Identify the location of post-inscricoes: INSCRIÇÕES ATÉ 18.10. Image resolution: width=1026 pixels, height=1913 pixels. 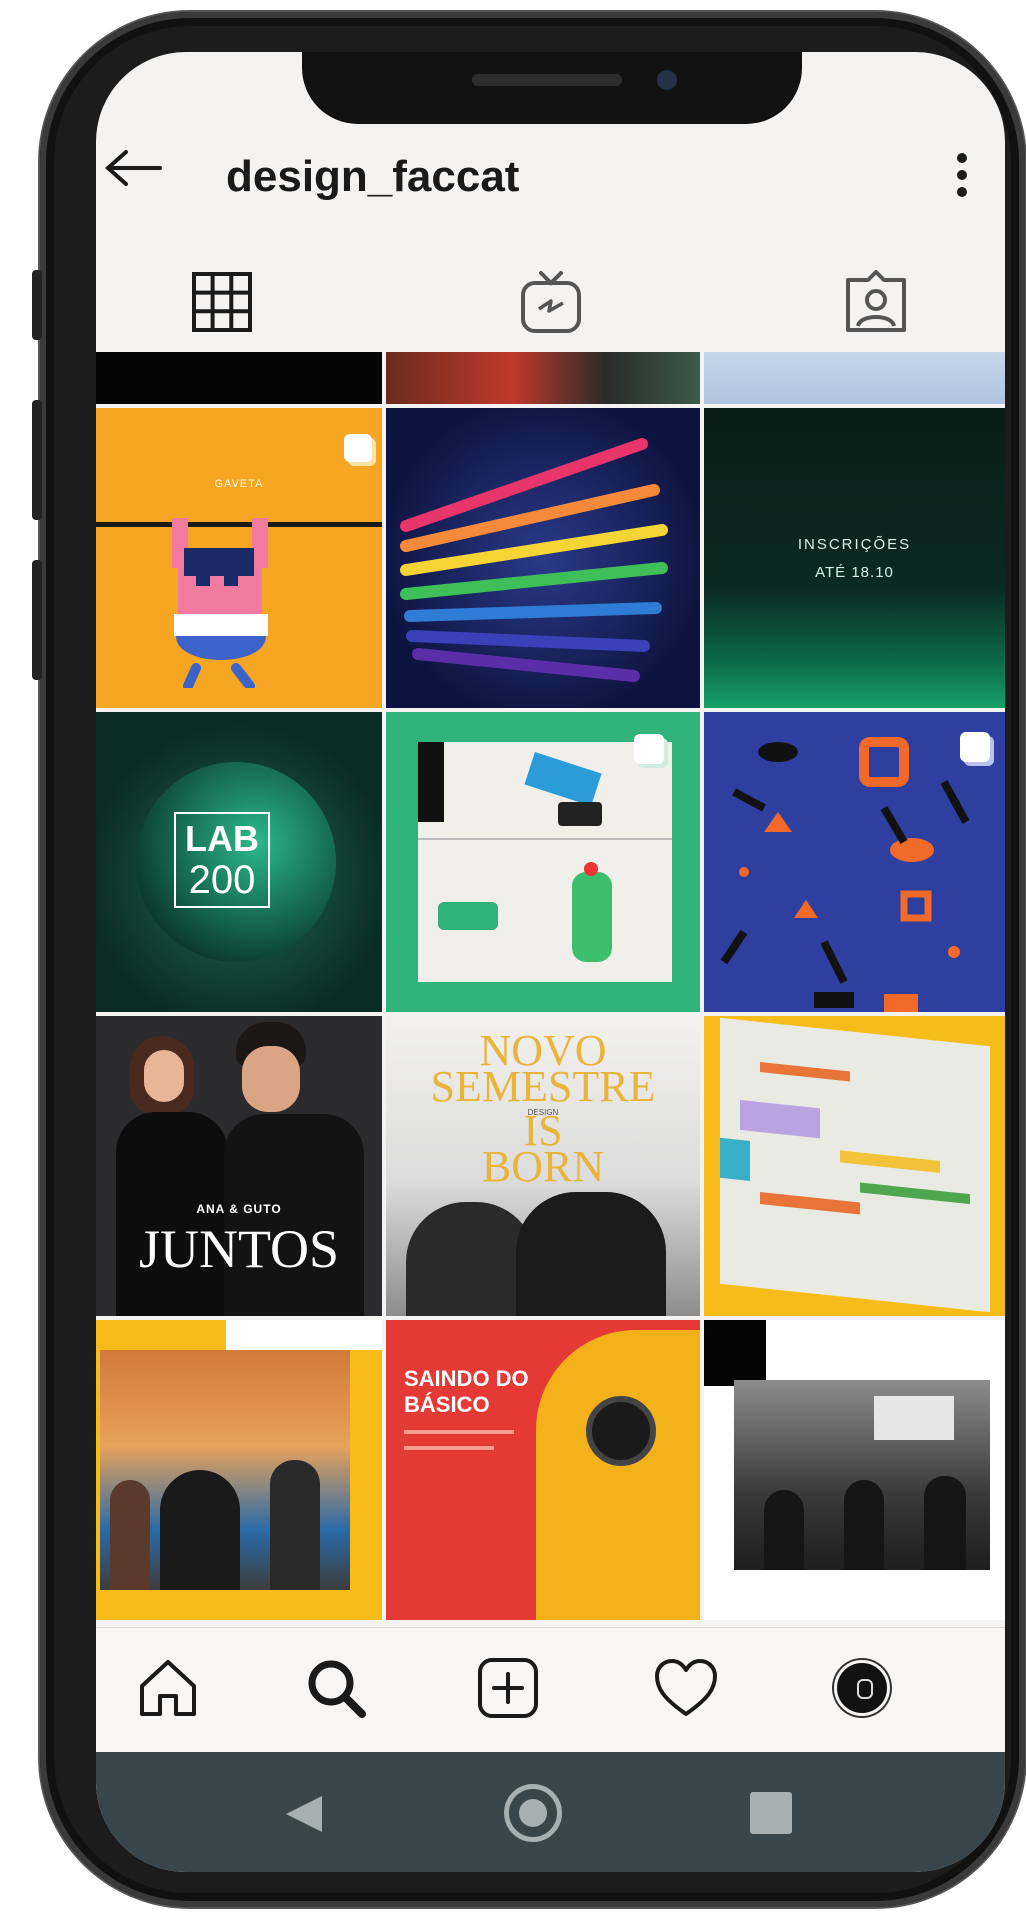
(854, 558).